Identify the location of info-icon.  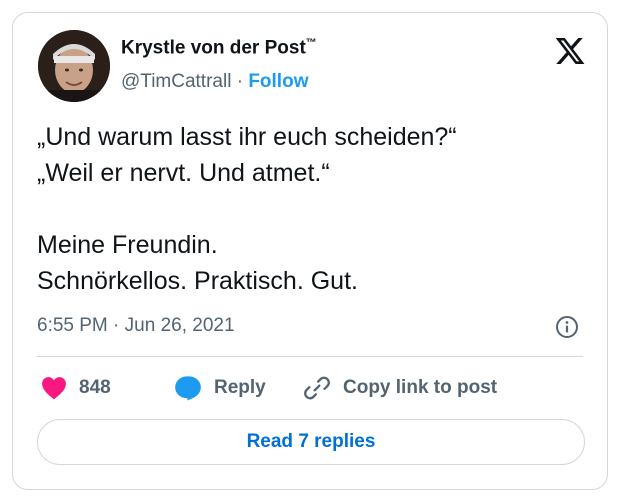
(567, 327).